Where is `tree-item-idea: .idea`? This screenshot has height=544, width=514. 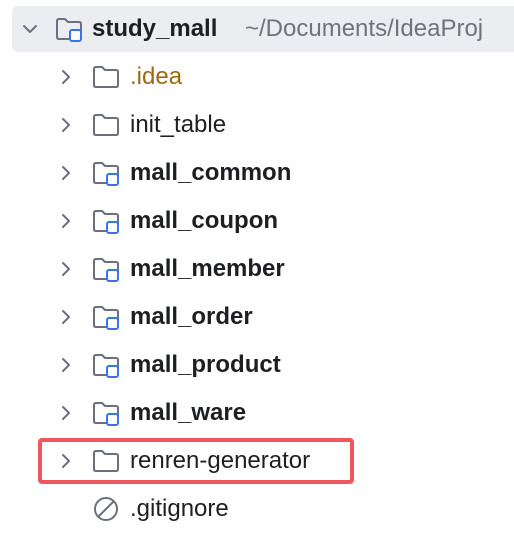 tree-item-idea: .idea is located at coordinates (257, 77).